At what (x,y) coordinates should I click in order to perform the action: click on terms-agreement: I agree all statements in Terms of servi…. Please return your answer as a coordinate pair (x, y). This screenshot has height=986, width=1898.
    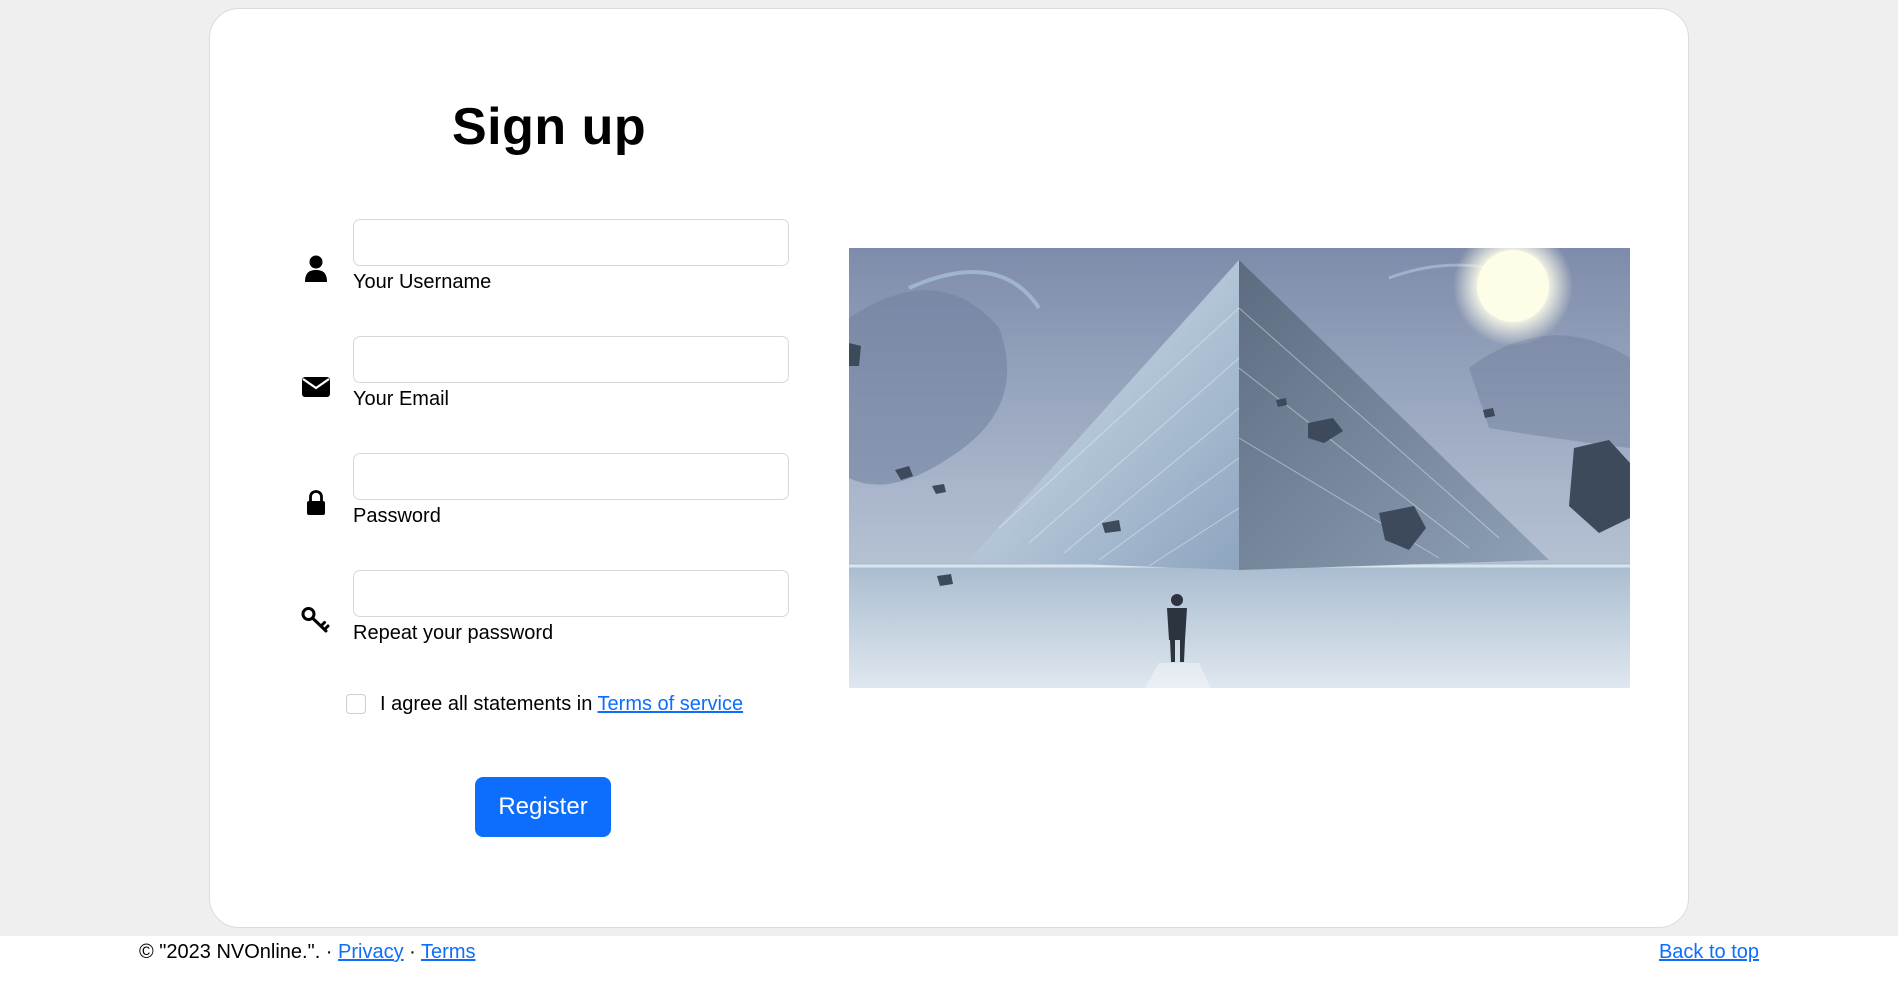
    Looking at the image, I should click on (544, 704).